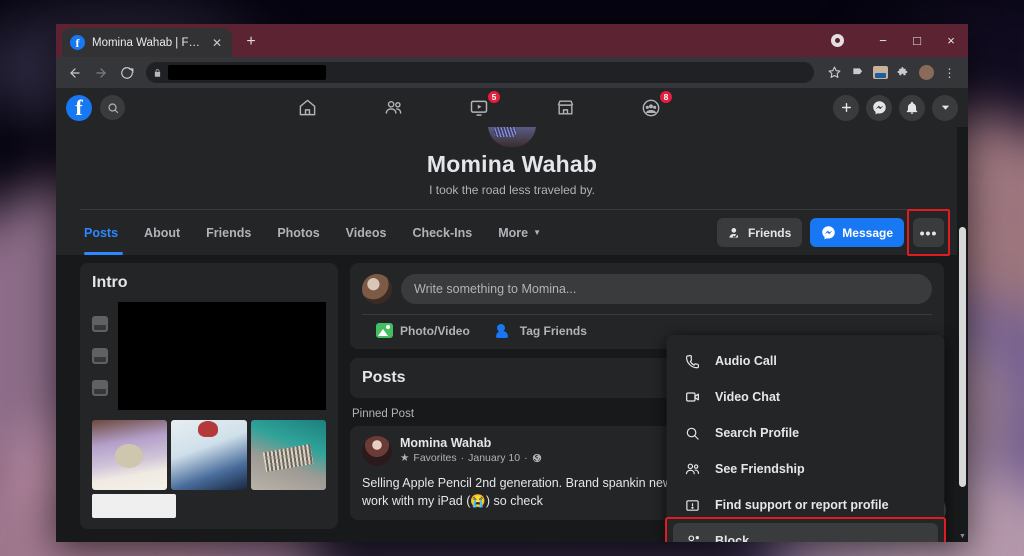  Describe the element at coordinates (732, 538) in the screenshot. I see `menu-item-label: Block` at that location.